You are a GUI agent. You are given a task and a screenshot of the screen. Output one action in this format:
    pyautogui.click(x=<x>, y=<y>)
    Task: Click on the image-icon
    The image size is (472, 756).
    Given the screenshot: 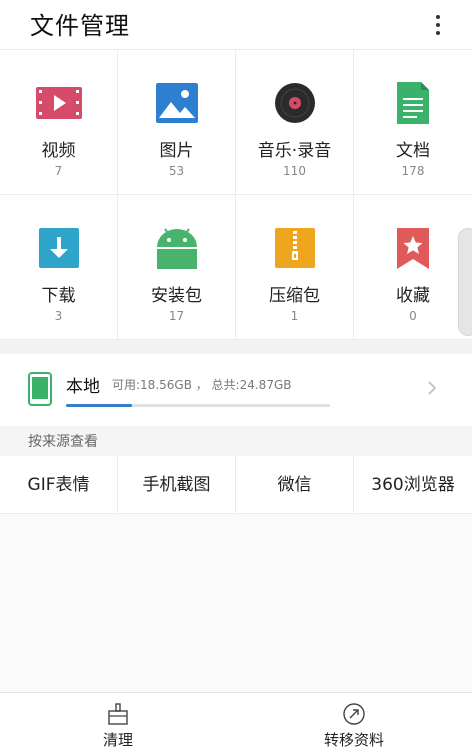 What is the action you would take?
    pyautogui.click(x=177, y=103)
    